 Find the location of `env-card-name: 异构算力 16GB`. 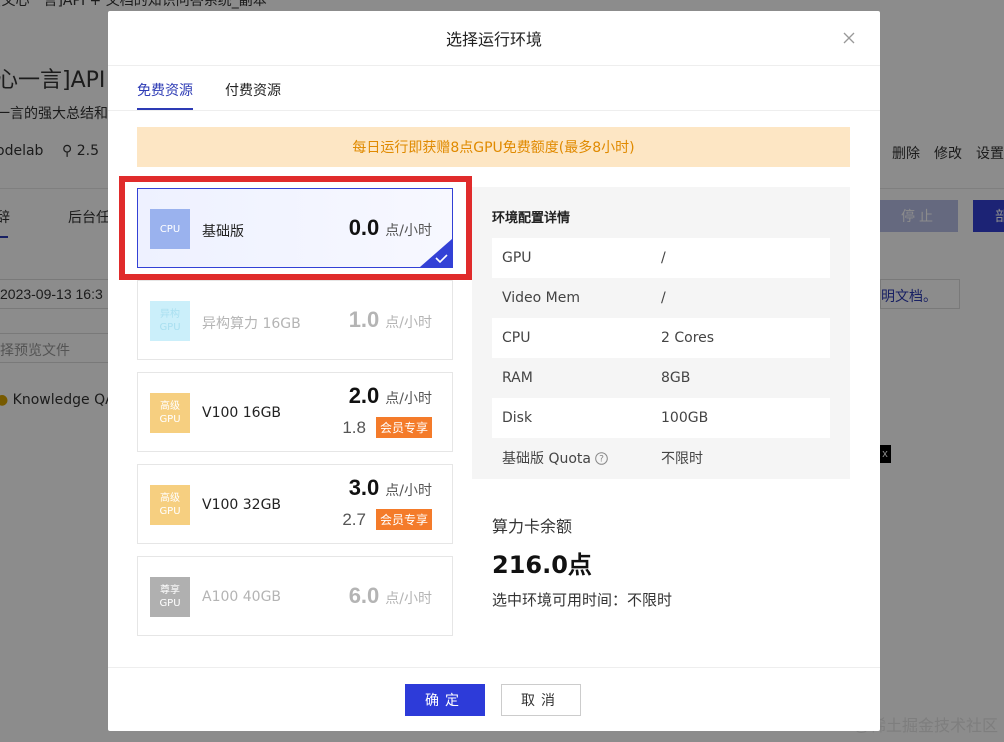

env-card-name: 异构算力 16GB is located at coordinates (251, 324).